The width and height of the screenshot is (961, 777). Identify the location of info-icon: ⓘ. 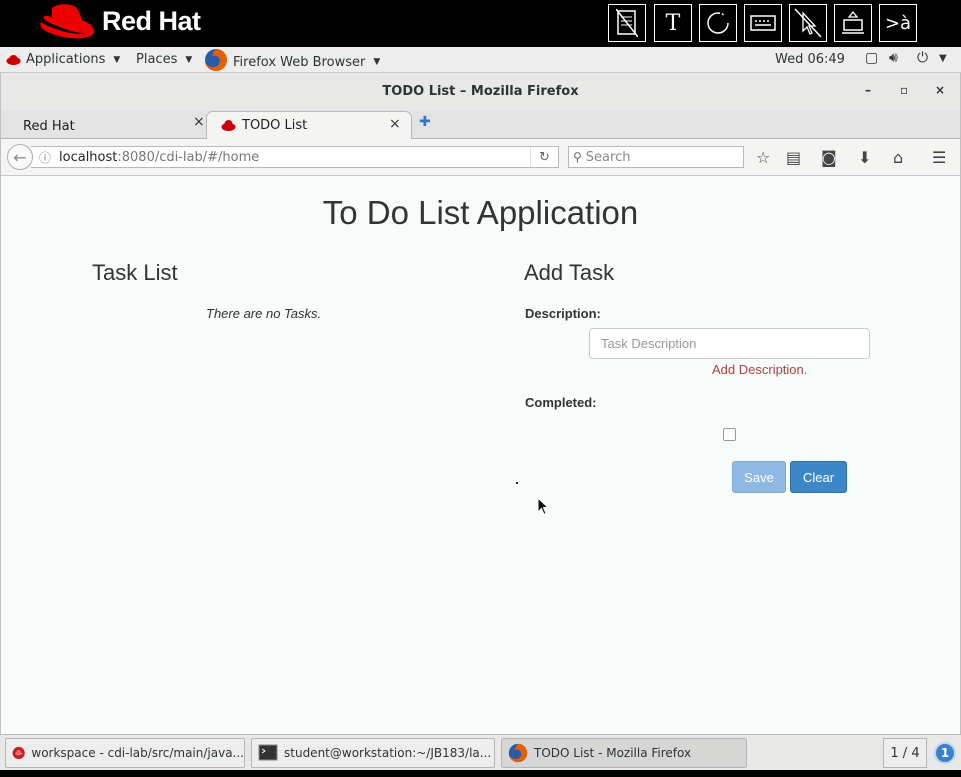
(45, 157).